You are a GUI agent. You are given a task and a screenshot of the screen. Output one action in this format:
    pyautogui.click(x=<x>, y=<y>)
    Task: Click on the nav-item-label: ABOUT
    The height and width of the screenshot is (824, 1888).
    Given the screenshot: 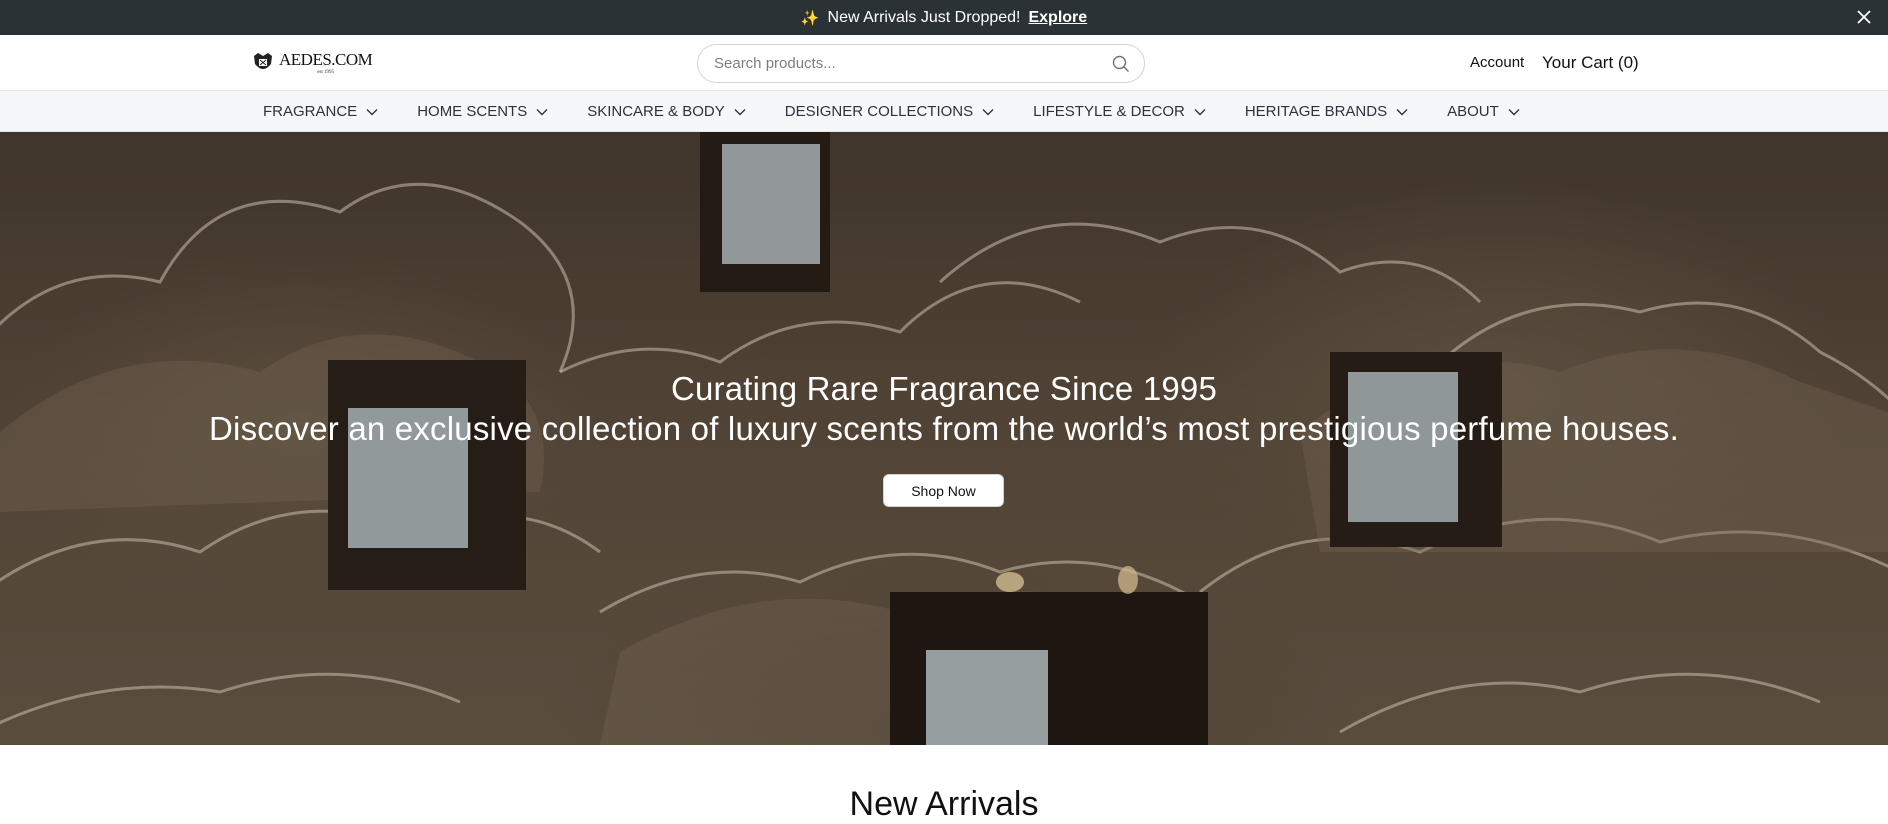 What is the action you would take?
    pyautogui.click(x=1473, y=111)
    